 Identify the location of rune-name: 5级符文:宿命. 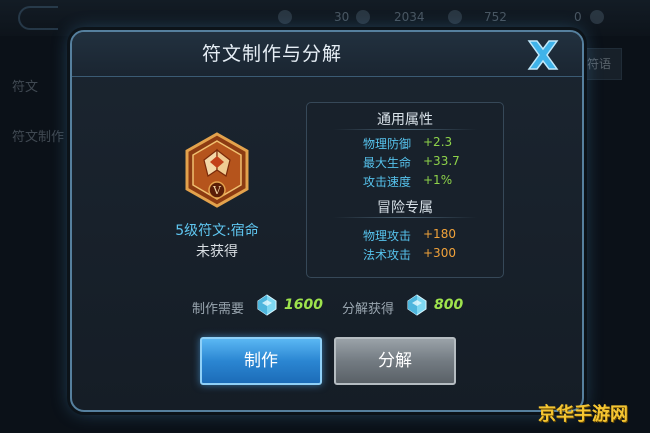
(217, 231).